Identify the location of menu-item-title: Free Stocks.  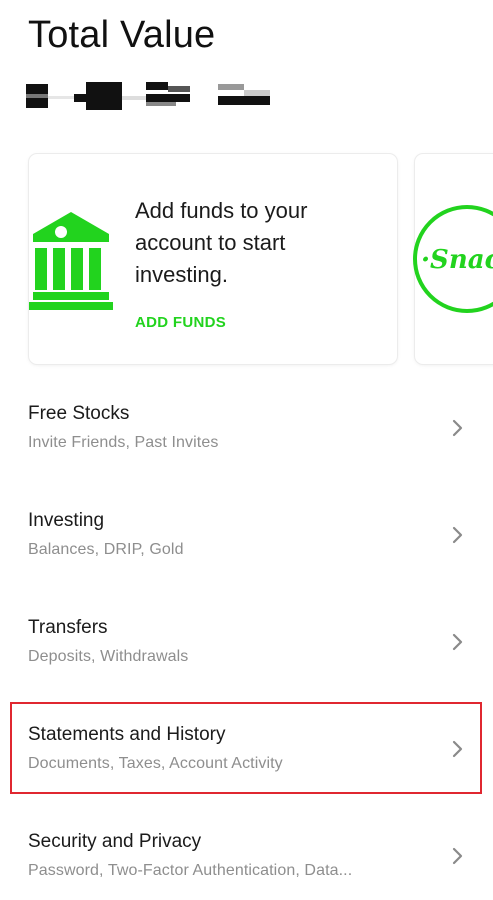
(79, 413).